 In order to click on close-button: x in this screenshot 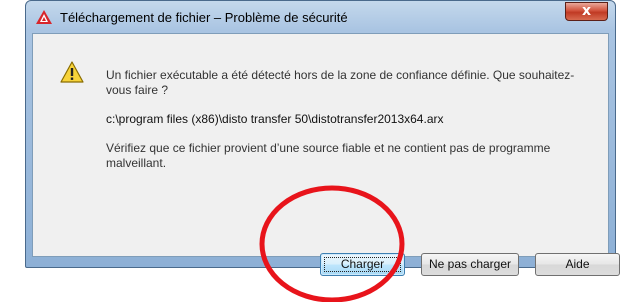, I will do `click(586, 11)`.